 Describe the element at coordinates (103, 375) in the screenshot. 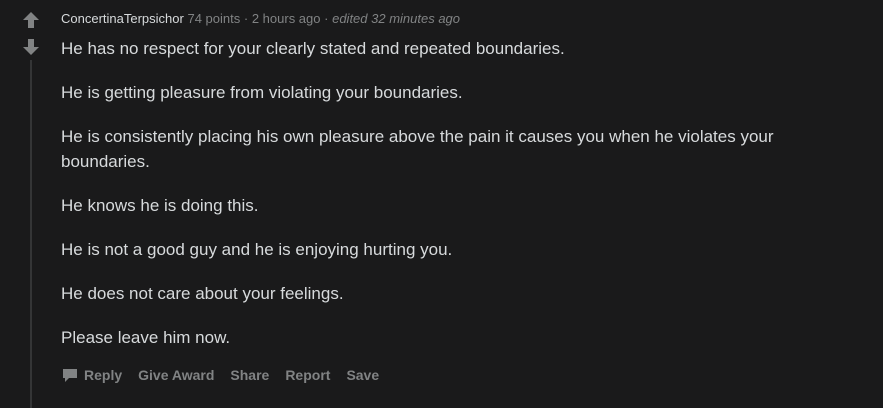

I see `reply-label: Reply` at that location.